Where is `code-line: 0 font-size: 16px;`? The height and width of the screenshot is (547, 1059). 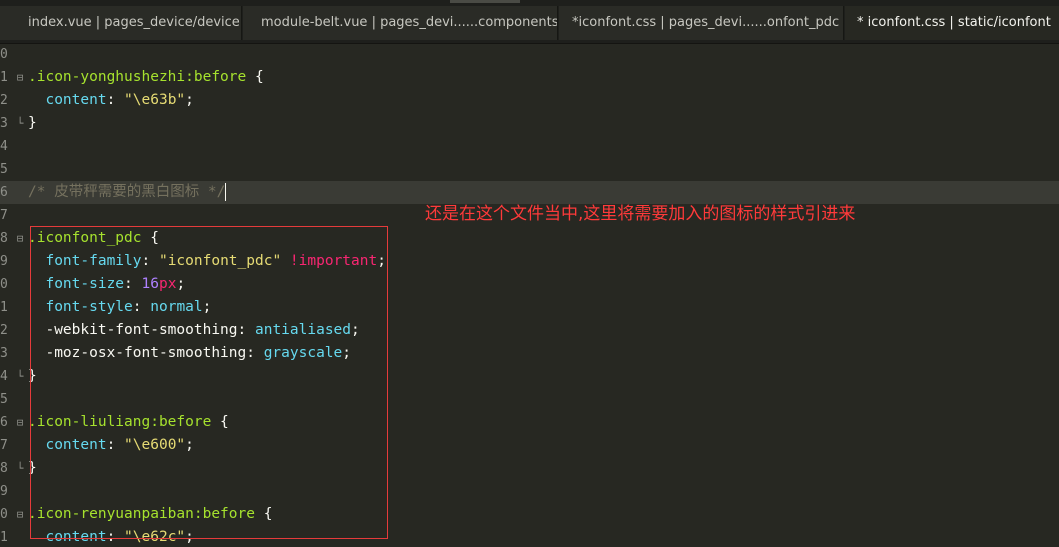 code-line: 0 font-size: 16px; is located at coordinates (529, 284).